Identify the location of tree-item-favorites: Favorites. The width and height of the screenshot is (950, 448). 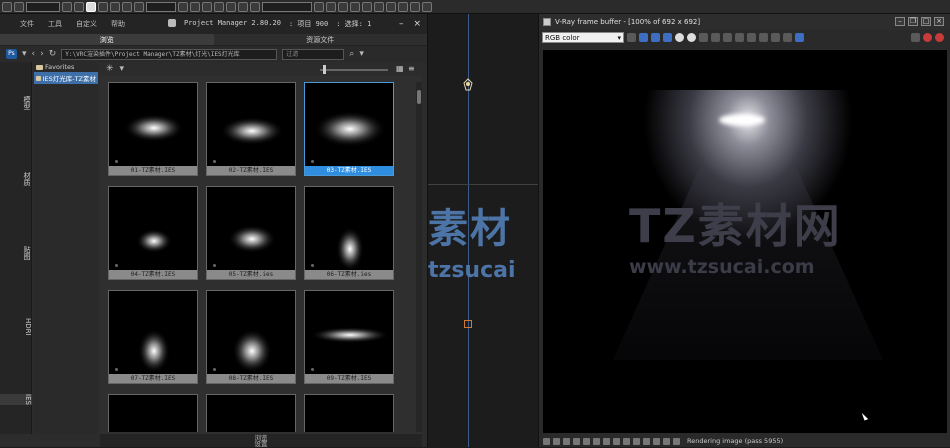
(66, 67).